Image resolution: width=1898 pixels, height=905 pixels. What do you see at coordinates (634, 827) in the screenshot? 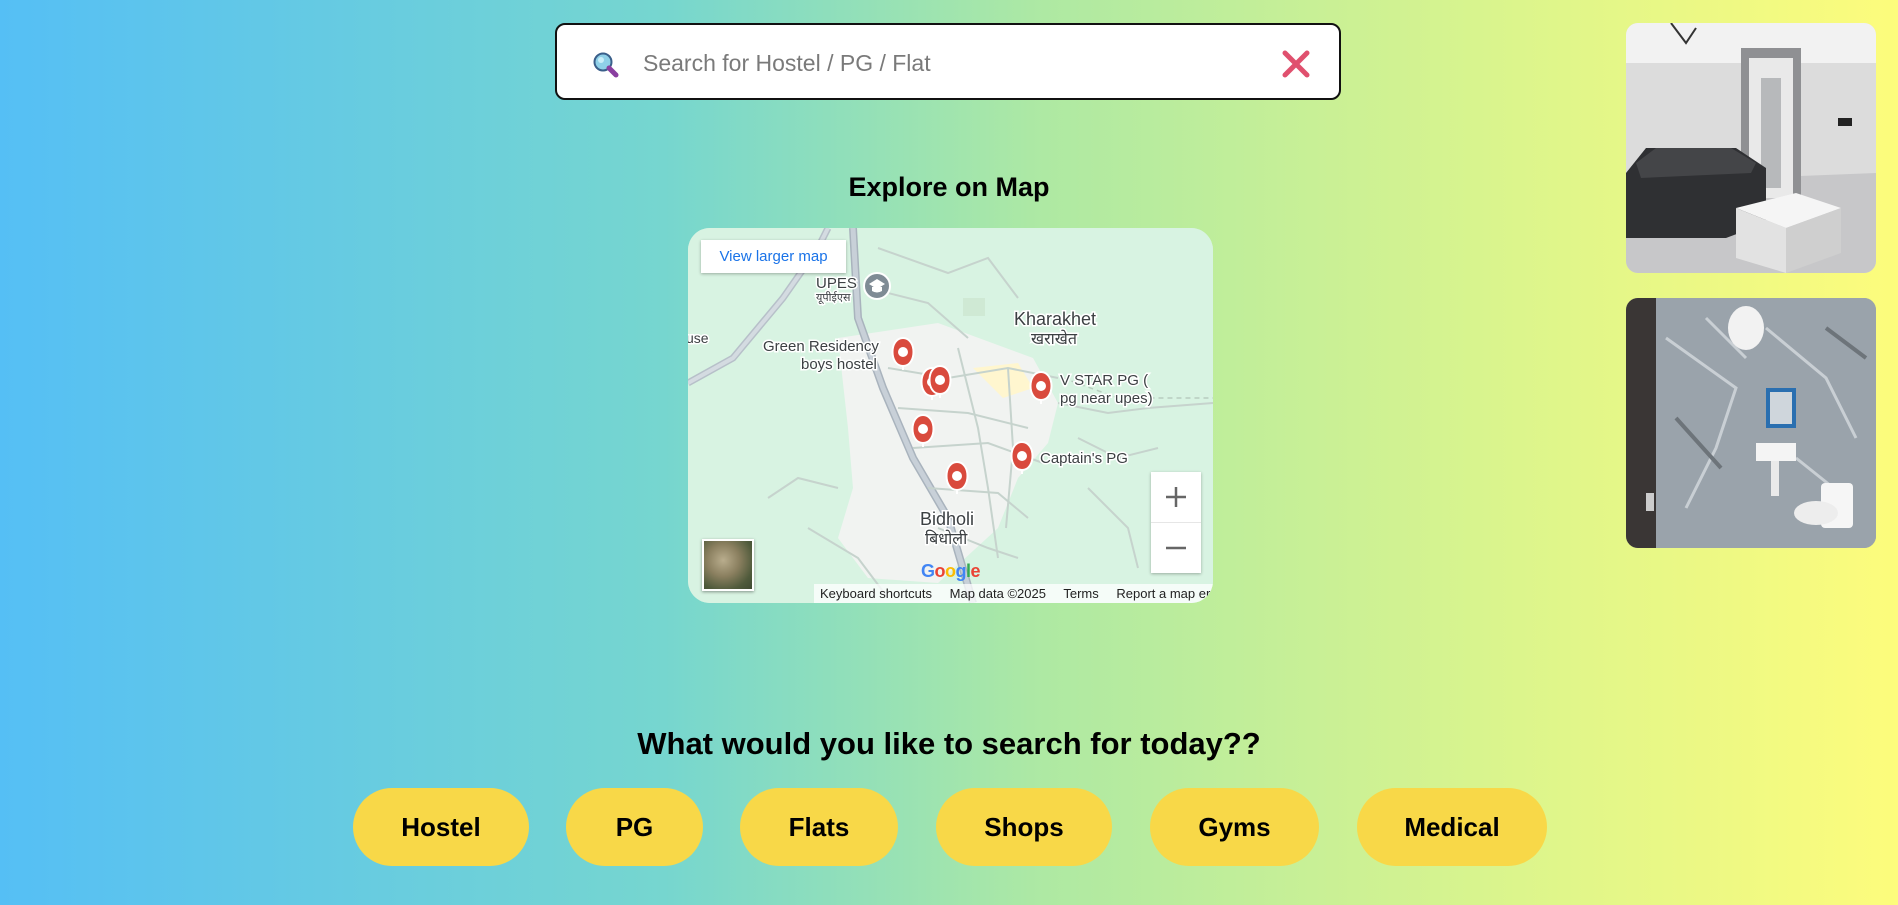
I see `category-pg-button: PG` at bounding box center [634, 827].